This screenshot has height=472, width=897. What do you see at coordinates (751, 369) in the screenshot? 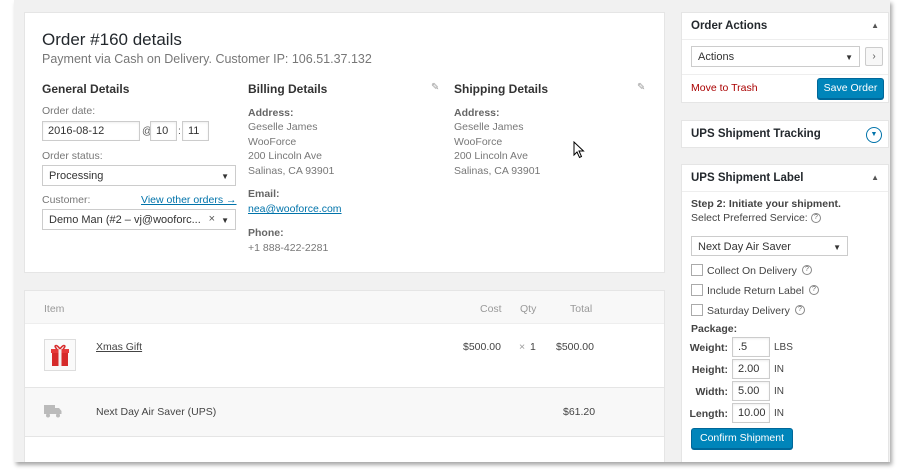
I see `height-input: 2.00` at bounding box center [751, 369].